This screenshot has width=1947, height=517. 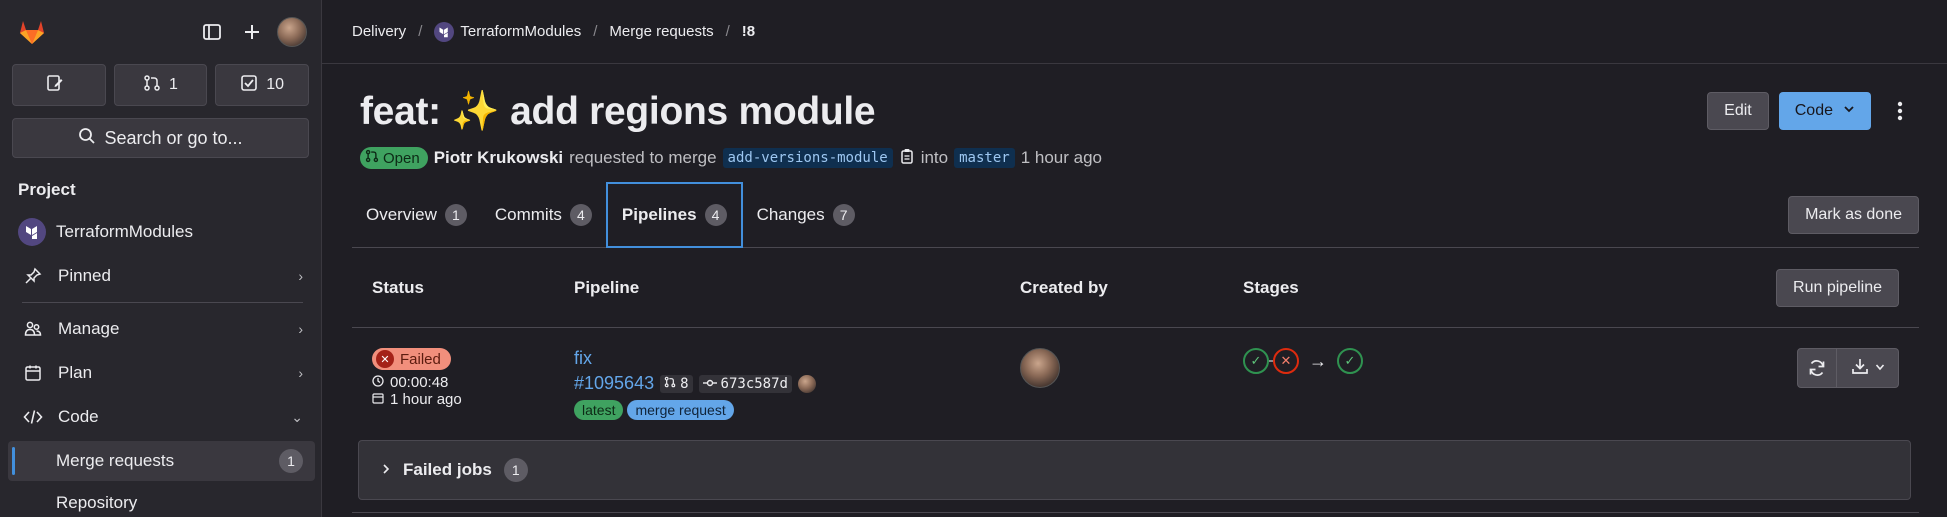 What do you see at coordinates (162, 302) in the screenshot?
I see `sidebar-divider` at bounding box center [162, 302].